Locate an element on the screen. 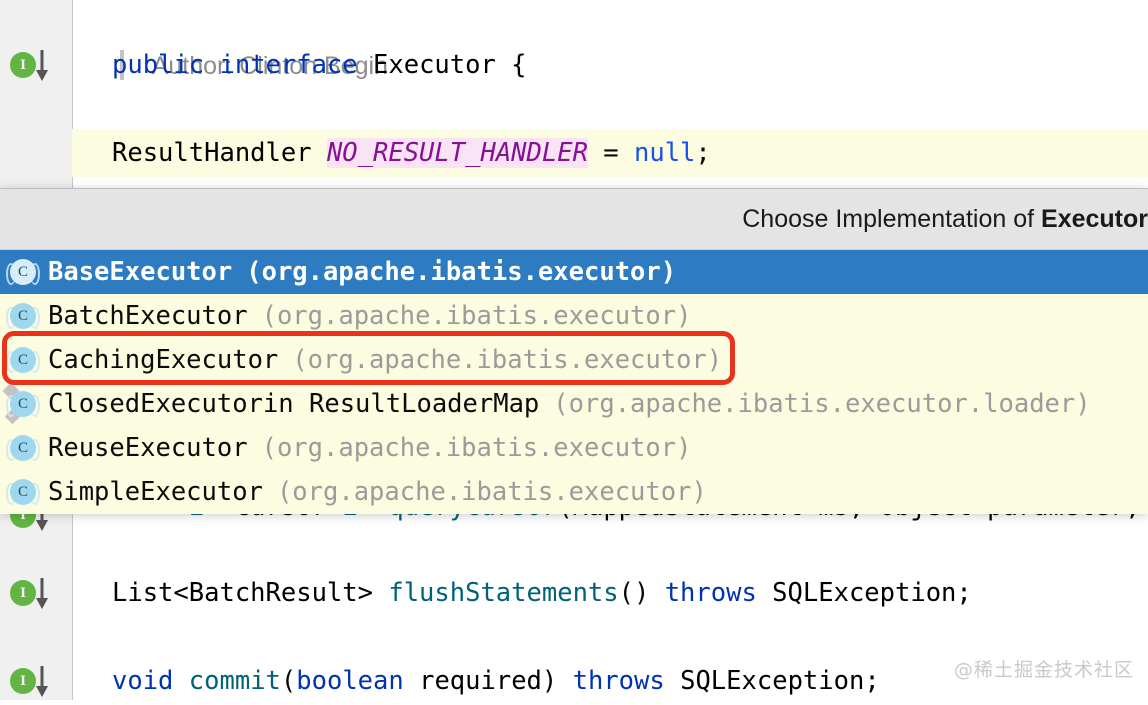 This screenshot has width=1148, height=705. implementation-class-name: BaseExecutor is located at coordinates (140, 272).